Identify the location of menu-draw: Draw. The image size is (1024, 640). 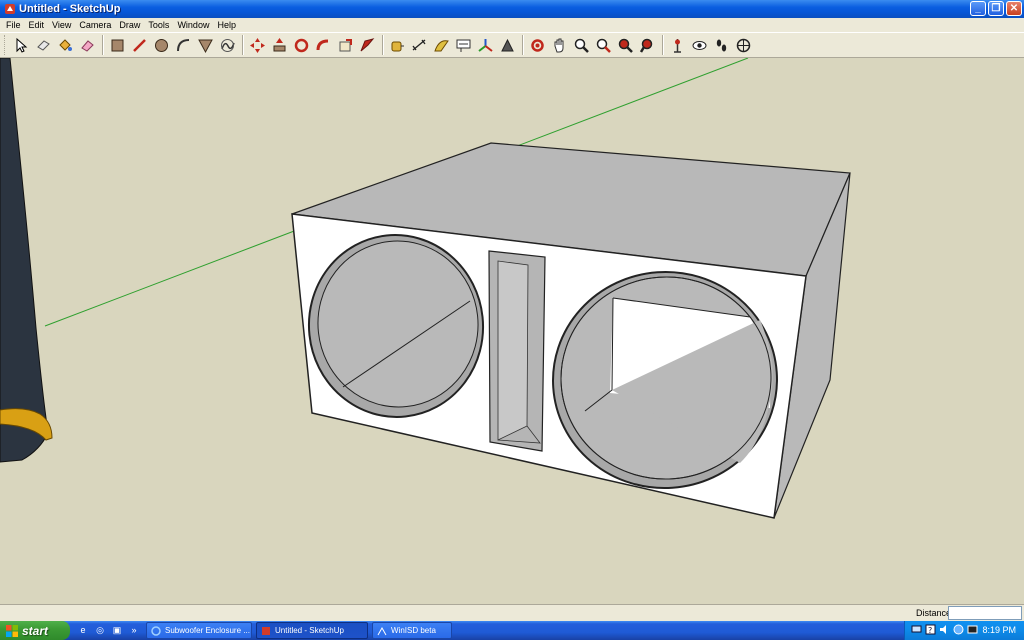
(129, 25).